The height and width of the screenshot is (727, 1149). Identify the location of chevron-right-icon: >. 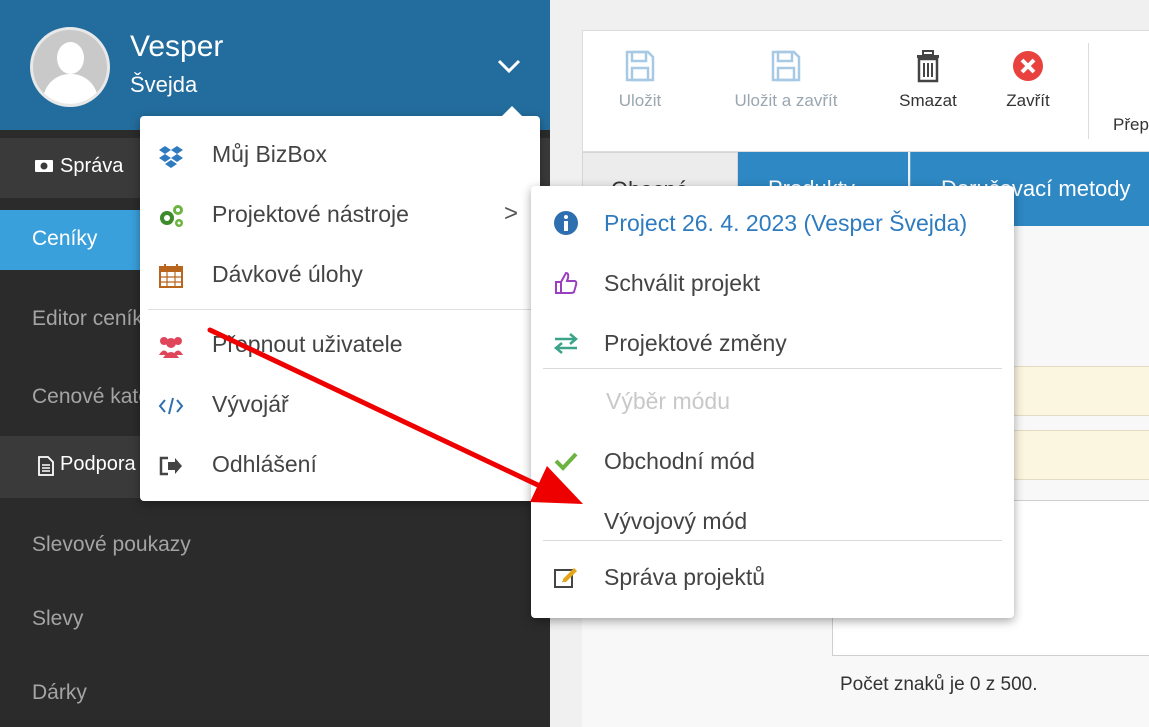
(510, 213).